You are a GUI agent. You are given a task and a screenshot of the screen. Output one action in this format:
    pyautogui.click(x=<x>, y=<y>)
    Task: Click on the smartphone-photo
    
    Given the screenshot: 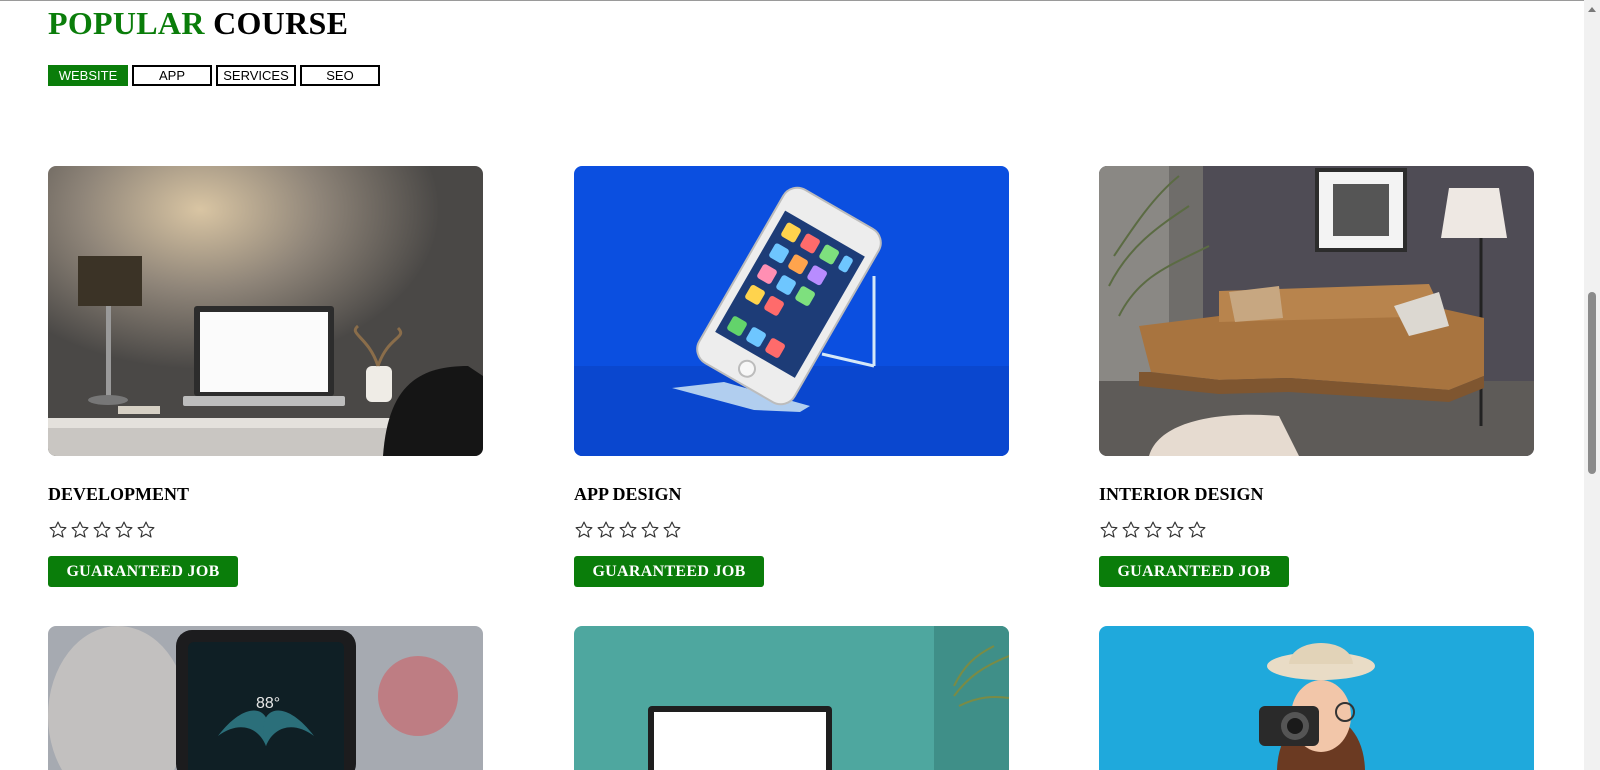 What is the action you would take?
    pyautogui.click(x=791, y=311)
    